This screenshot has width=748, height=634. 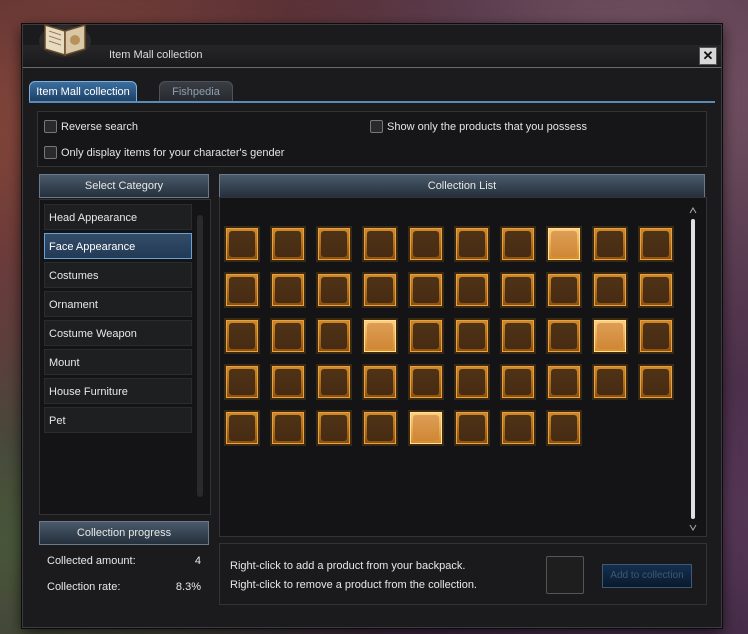 What do you see at coordinates (118, 246) in the screenshot?
I see `category-item: Face Appearance` at bounding box center [118, 246].